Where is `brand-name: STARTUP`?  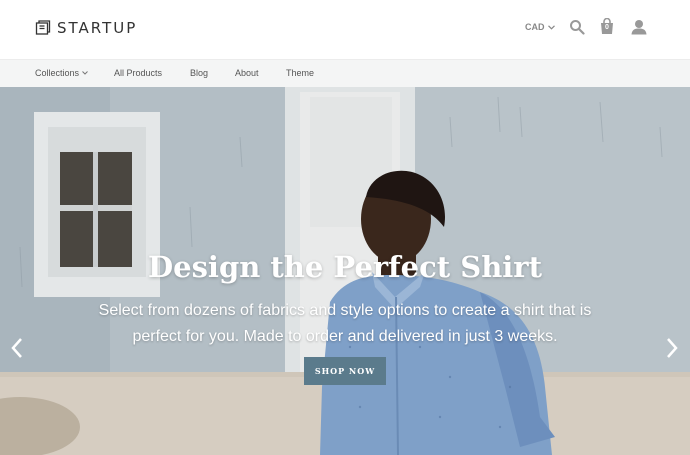
brand-name: STARTUP is located at coordinates (97, 28).